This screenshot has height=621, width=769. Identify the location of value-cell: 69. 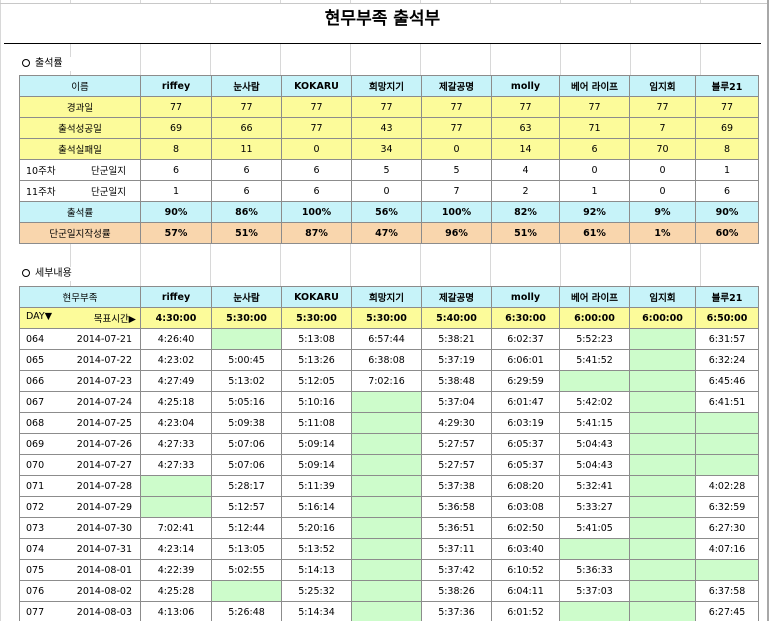
(176, 128).